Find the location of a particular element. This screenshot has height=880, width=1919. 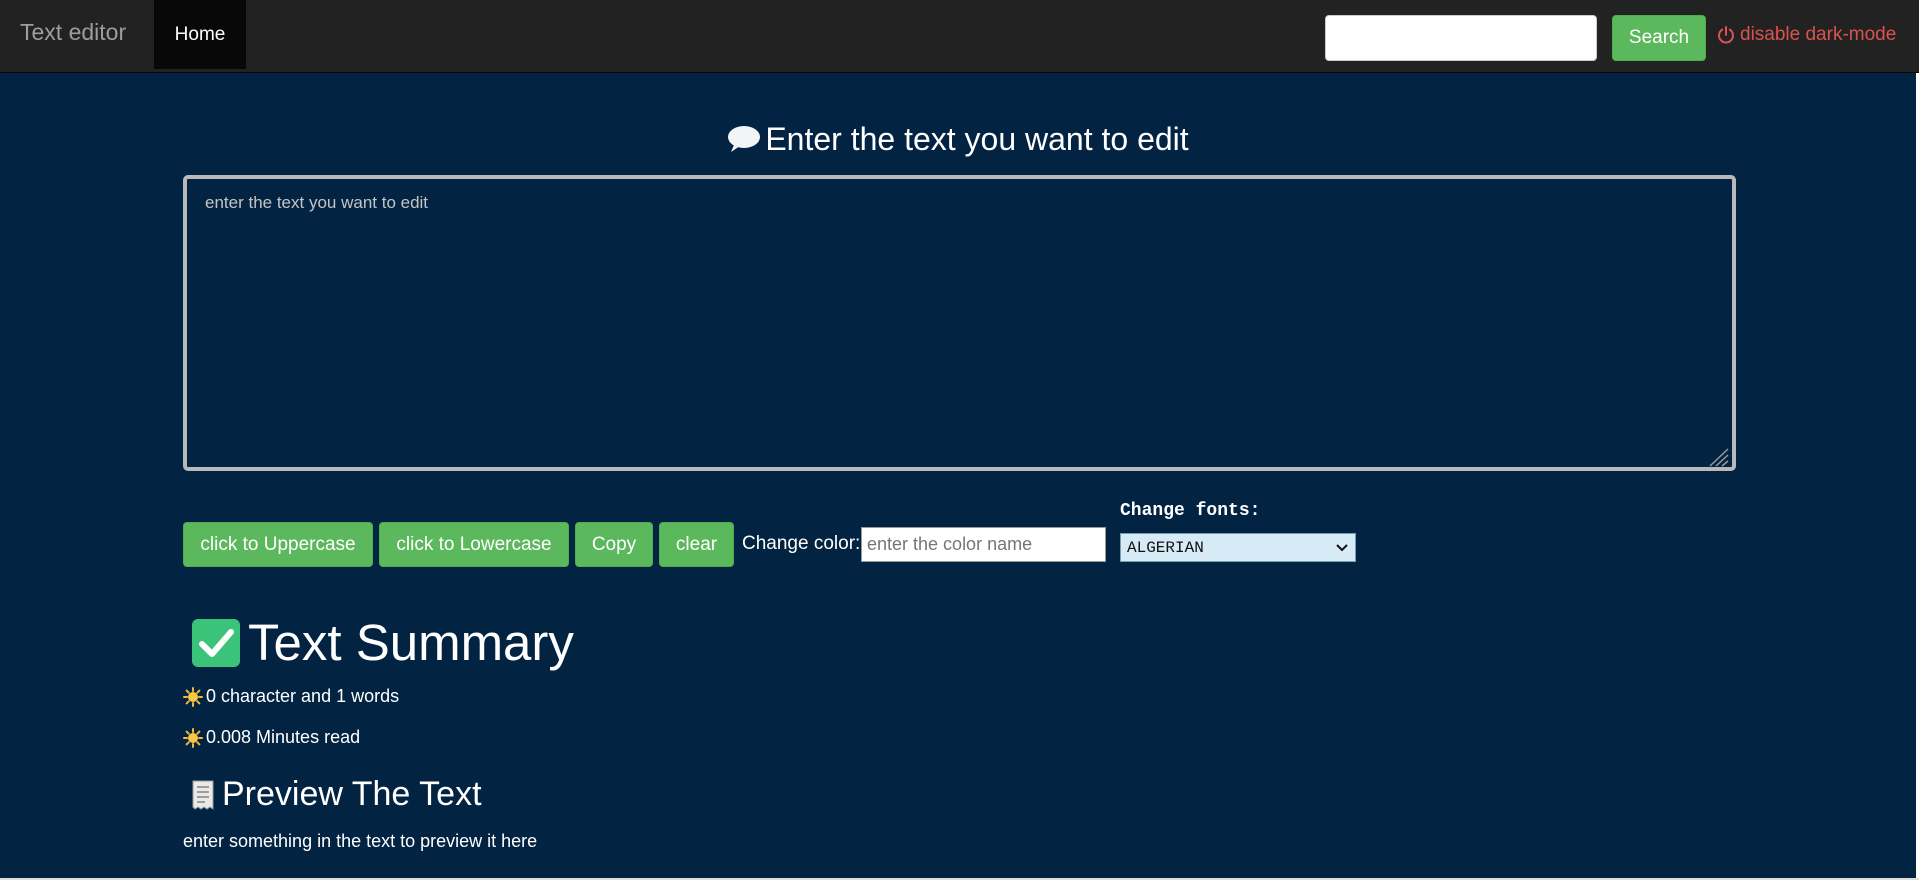

editor-heading-text: Enter the text you want to edit is located at coordinates (977, 139).